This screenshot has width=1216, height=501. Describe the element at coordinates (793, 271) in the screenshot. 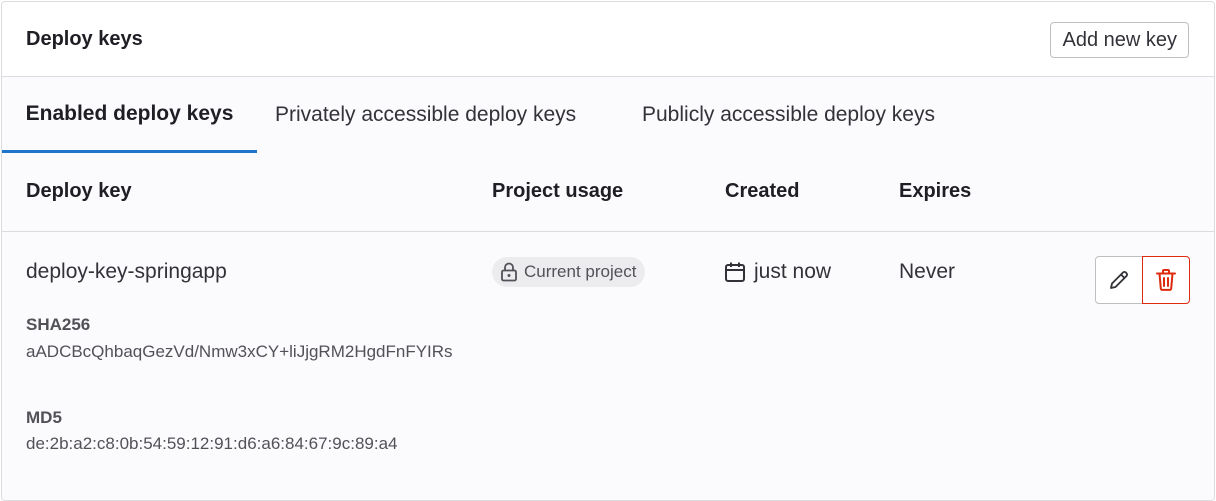

I see `created-text: just now` at that location.